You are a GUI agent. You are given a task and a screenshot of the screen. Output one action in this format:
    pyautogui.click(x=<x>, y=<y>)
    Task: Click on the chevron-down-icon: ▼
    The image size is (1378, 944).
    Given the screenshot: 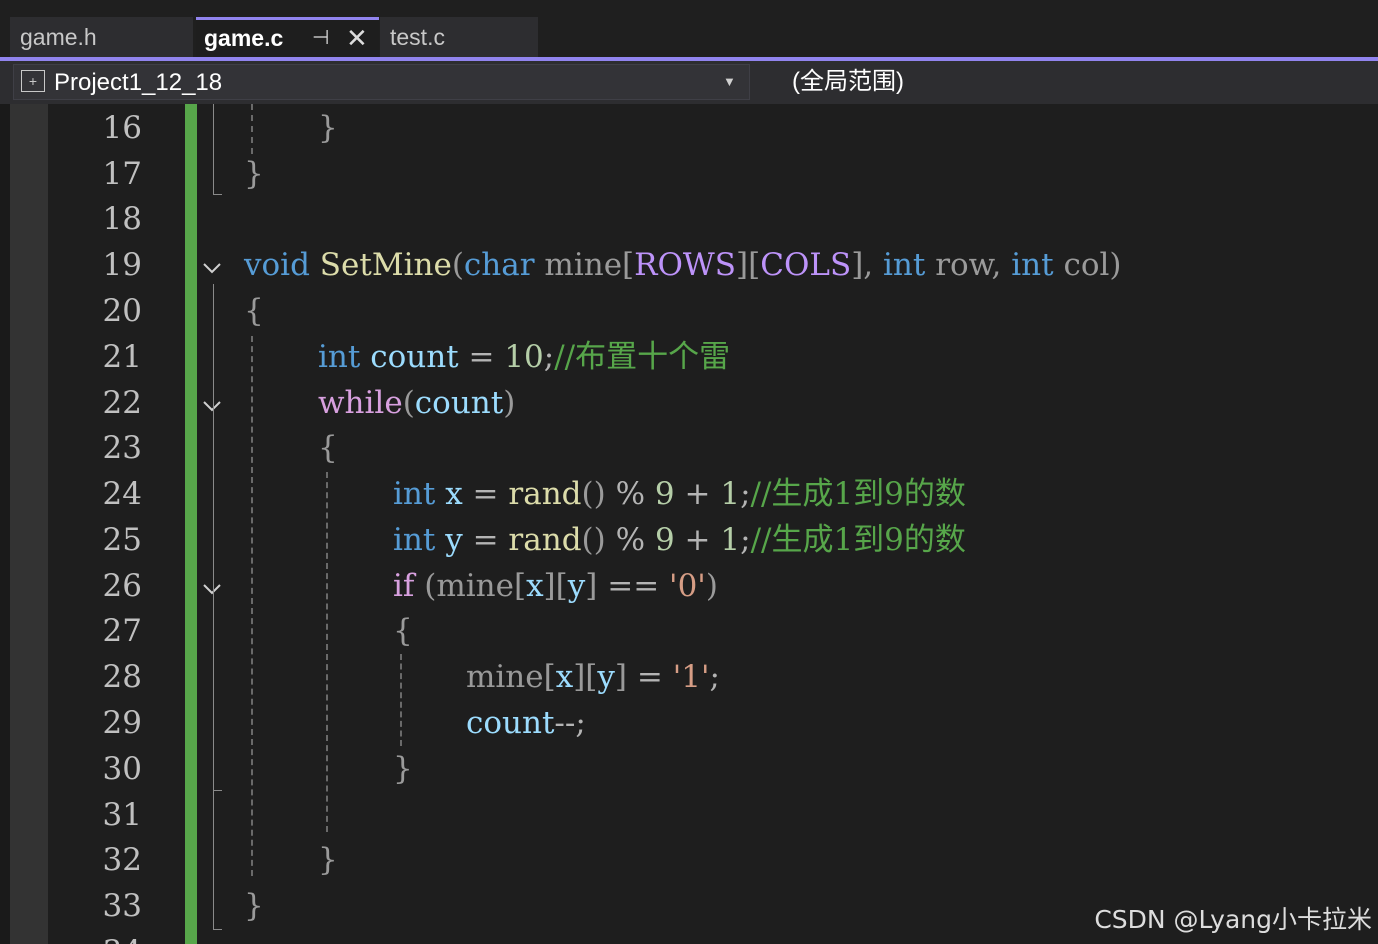 What is the action you would take?
    pyautogui.click(x=729, y=81)
    